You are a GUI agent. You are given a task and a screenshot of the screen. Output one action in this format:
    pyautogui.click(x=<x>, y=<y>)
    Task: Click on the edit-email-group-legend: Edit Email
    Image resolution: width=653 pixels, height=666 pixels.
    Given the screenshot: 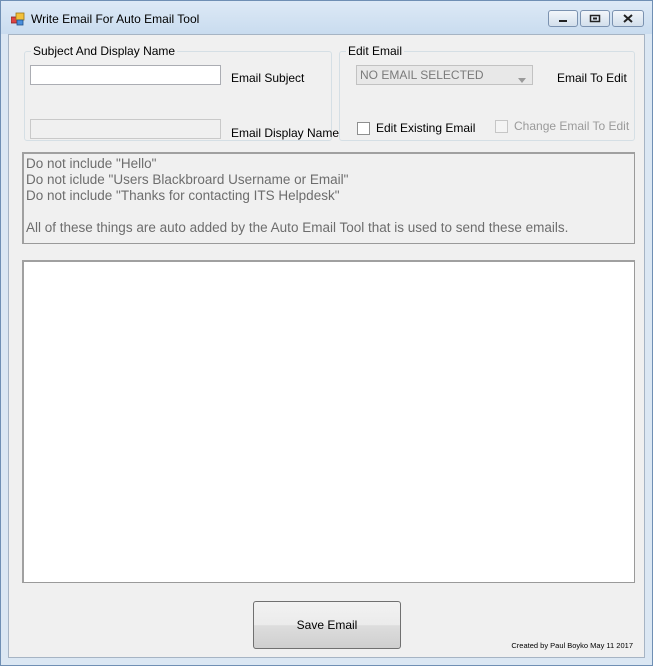 What is the action you would take?
    pyautogui.click(x=375, y=51)
    